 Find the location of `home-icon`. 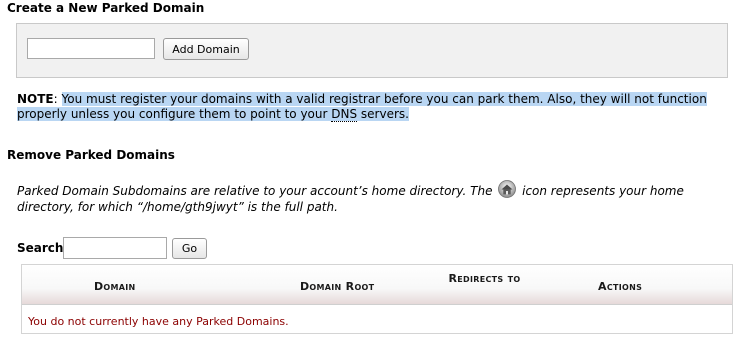

home-icon is located at coordinates (507, 189).